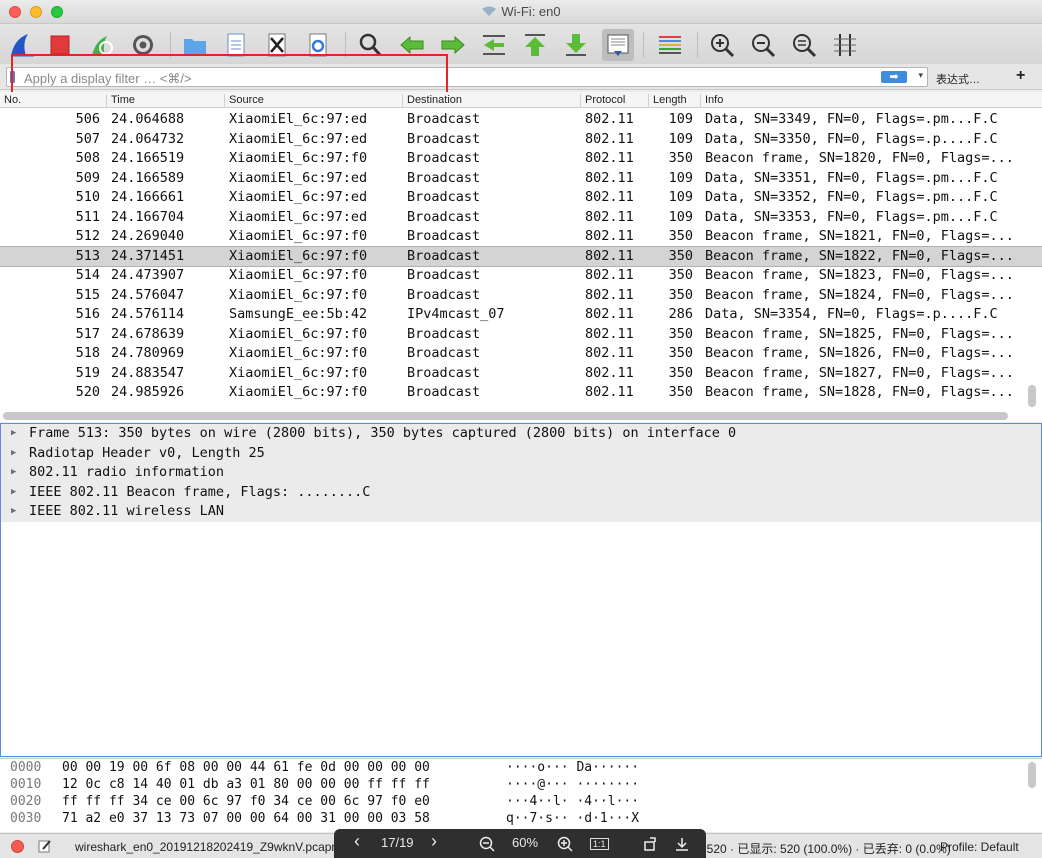 This screenshot has width=1042, height=858. What do you see at coordinates (565, 844) in the screenshot?
I see `zoom-in-icon` at bounding box center [565, 844].